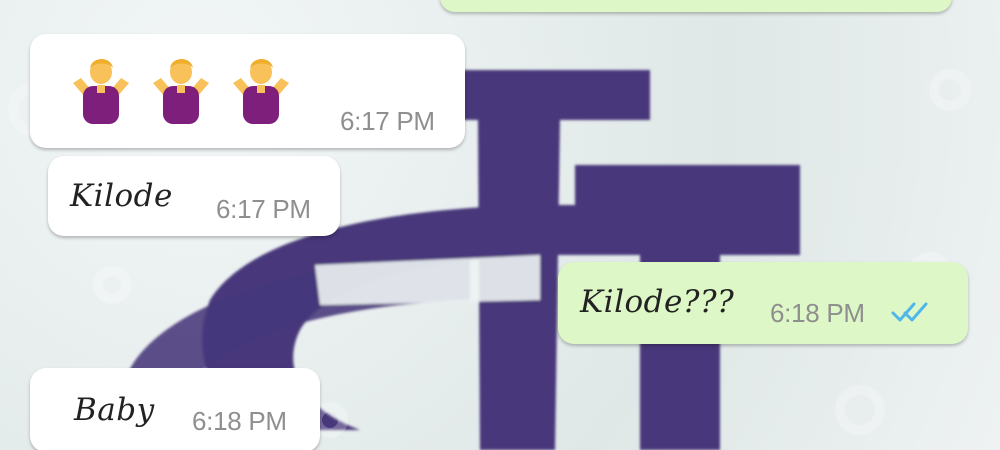 Image resolution: width=1000 pixels, height=450 pixels. I want to click on emoji-group, so click(181, 90).